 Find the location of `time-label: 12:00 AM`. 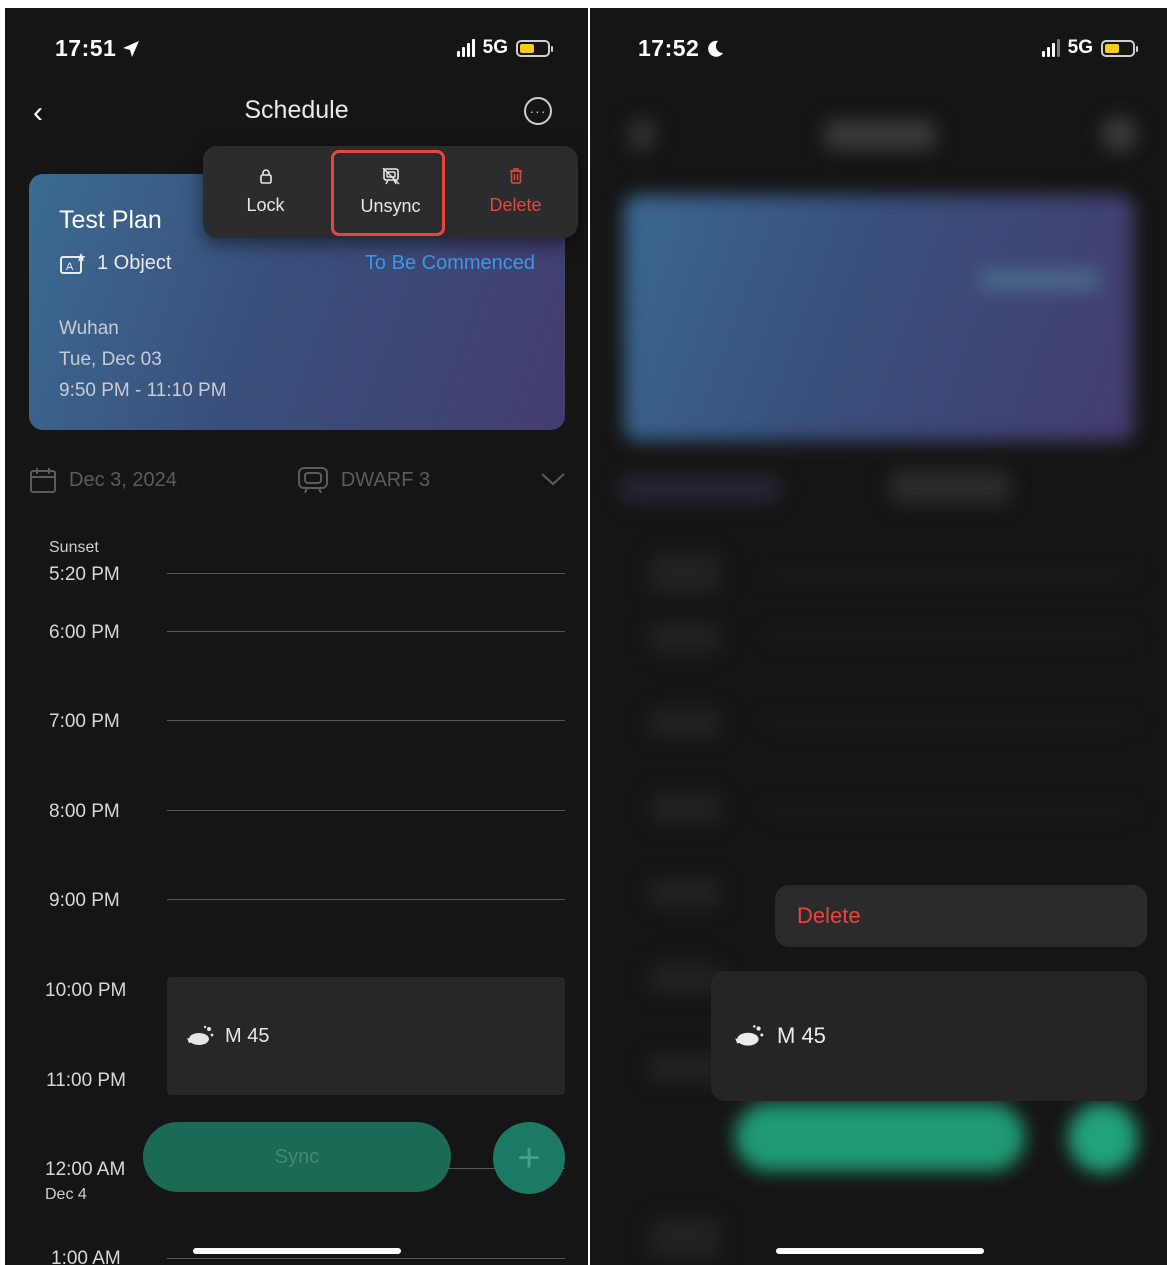

time-label: 12:00 AM is located at coordinates (85, 1169).